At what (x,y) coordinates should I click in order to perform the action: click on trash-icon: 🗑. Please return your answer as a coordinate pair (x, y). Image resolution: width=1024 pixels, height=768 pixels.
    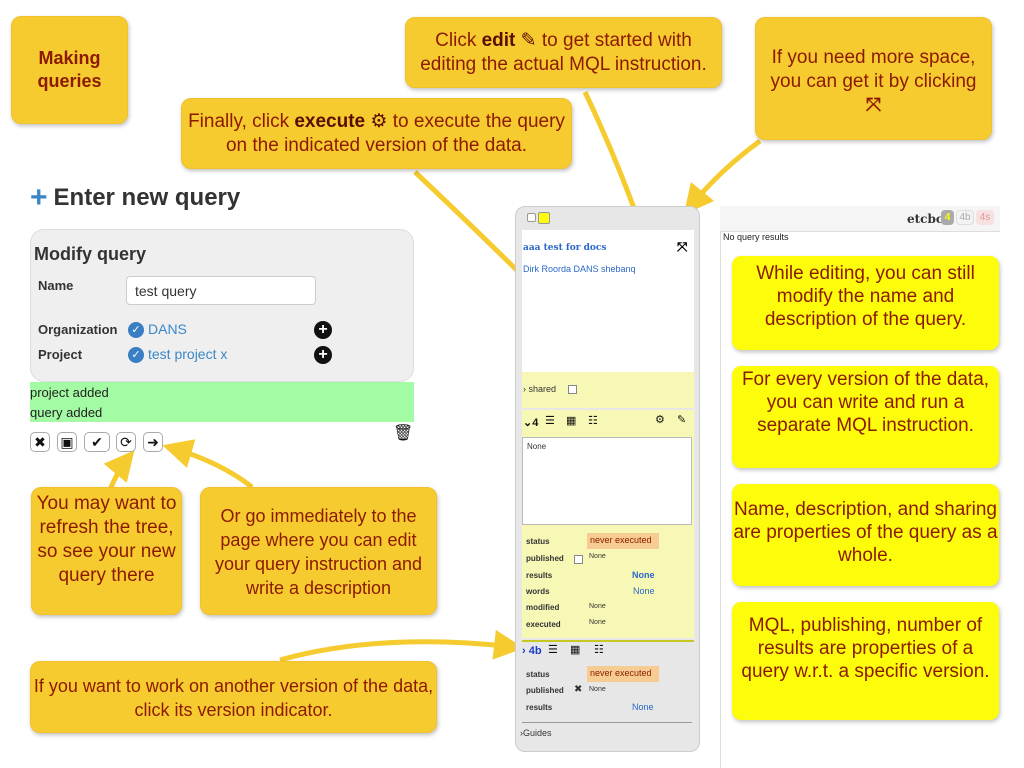
    Looking at the image, I should click on (403, 433).